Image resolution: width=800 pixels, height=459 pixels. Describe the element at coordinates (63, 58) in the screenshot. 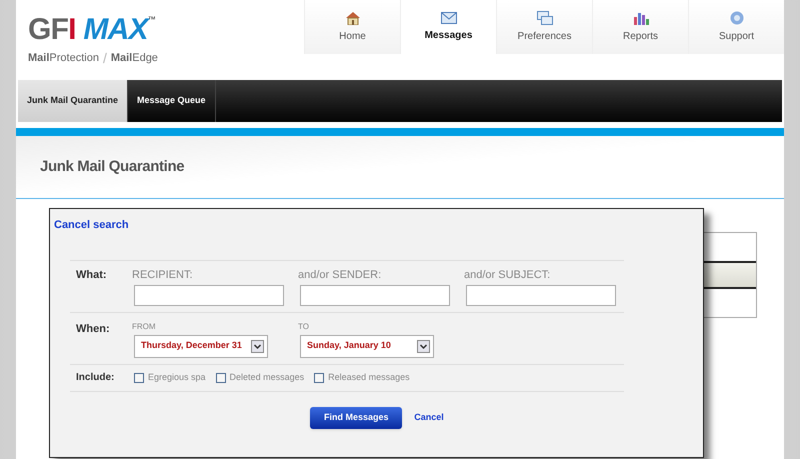

I see `product-name: MailProtection` at that location.